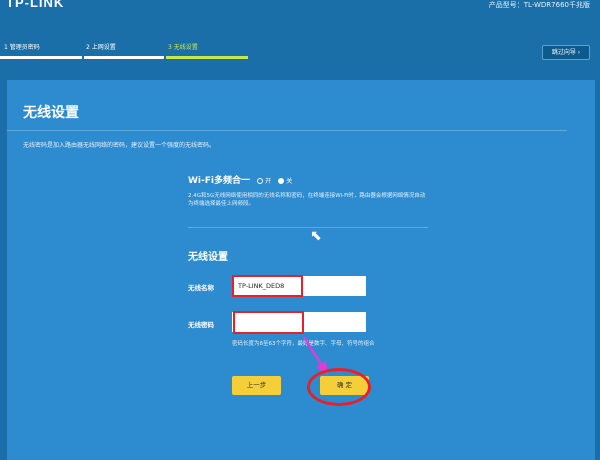 The width and height of the screenshot is (600, 460). I want to click on step-admin-password: 1 管理员密码, so click(22, 47).